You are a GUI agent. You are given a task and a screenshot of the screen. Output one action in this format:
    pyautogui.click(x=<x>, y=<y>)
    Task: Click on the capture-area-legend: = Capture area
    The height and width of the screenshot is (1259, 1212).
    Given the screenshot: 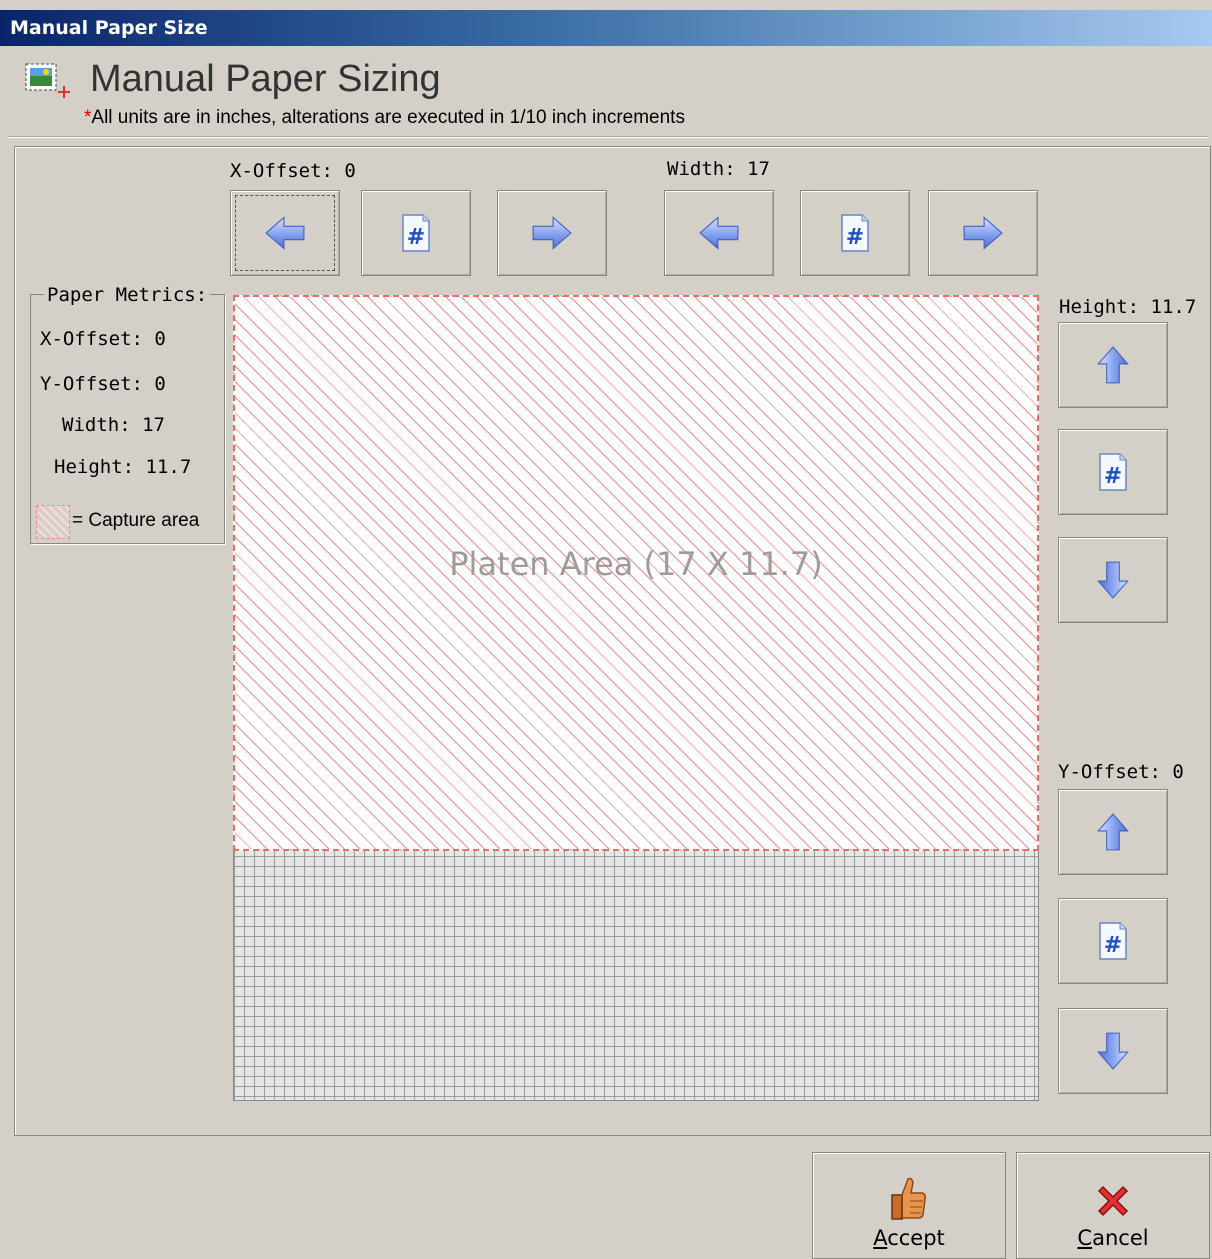 What is the action you would take?
    pyautogui.click(x=136, y=520)
    